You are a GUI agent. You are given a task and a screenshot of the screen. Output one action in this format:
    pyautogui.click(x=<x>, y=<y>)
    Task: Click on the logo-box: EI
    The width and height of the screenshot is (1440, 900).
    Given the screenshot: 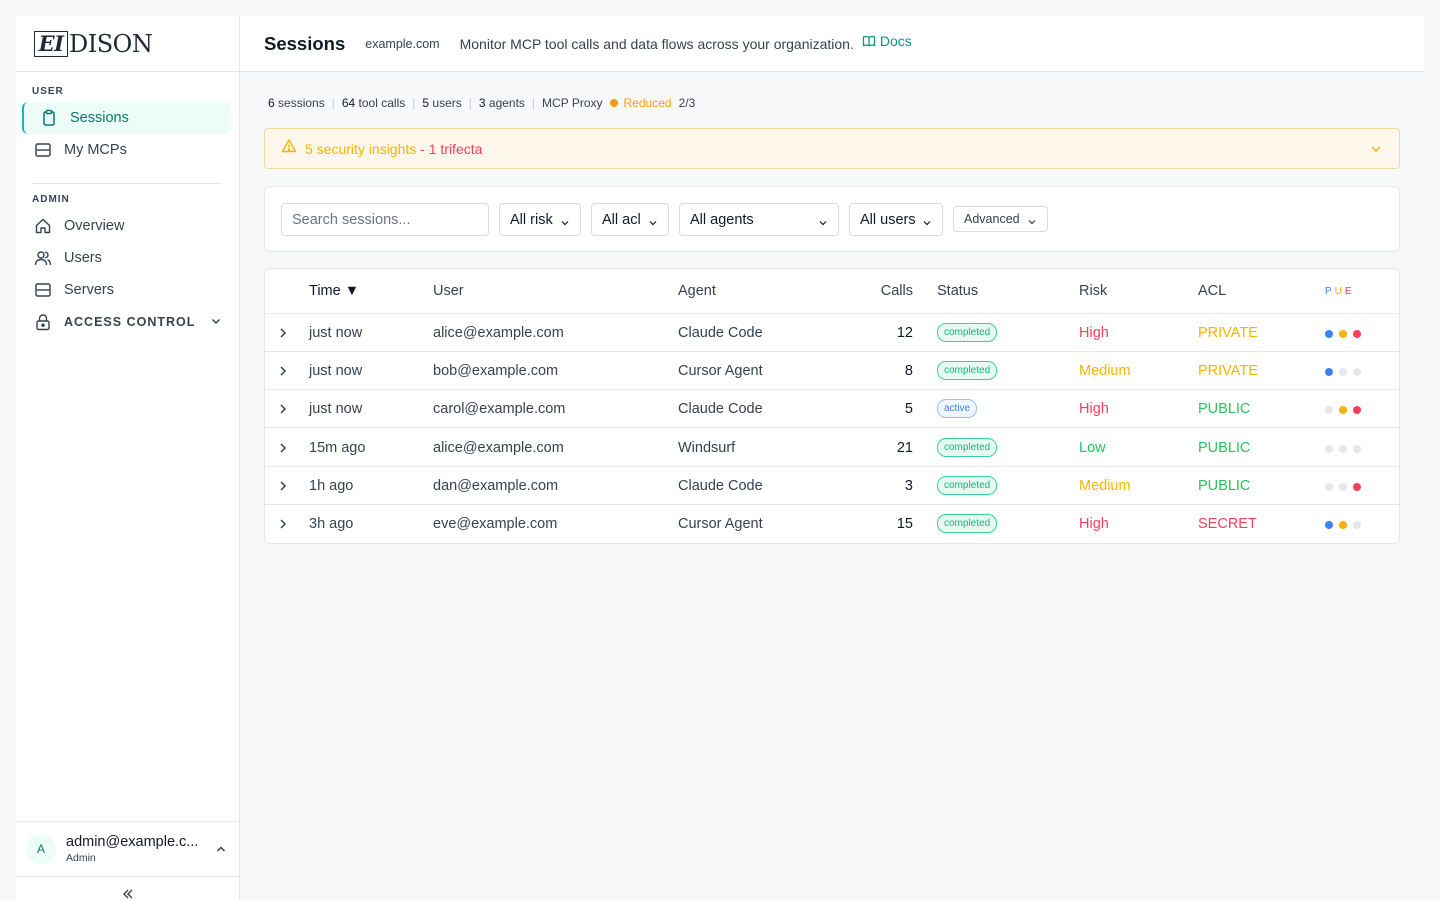 What is the action you would take?
    pyautogui.click(x=51, y=43)
    